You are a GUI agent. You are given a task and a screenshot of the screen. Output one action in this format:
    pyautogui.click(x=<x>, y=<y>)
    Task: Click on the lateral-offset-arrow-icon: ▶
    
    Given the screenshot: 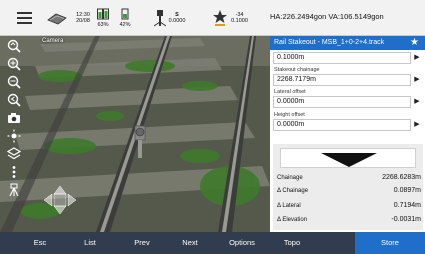 What is the action you would take?
    pyautogui.click(x=417, y=101)
    